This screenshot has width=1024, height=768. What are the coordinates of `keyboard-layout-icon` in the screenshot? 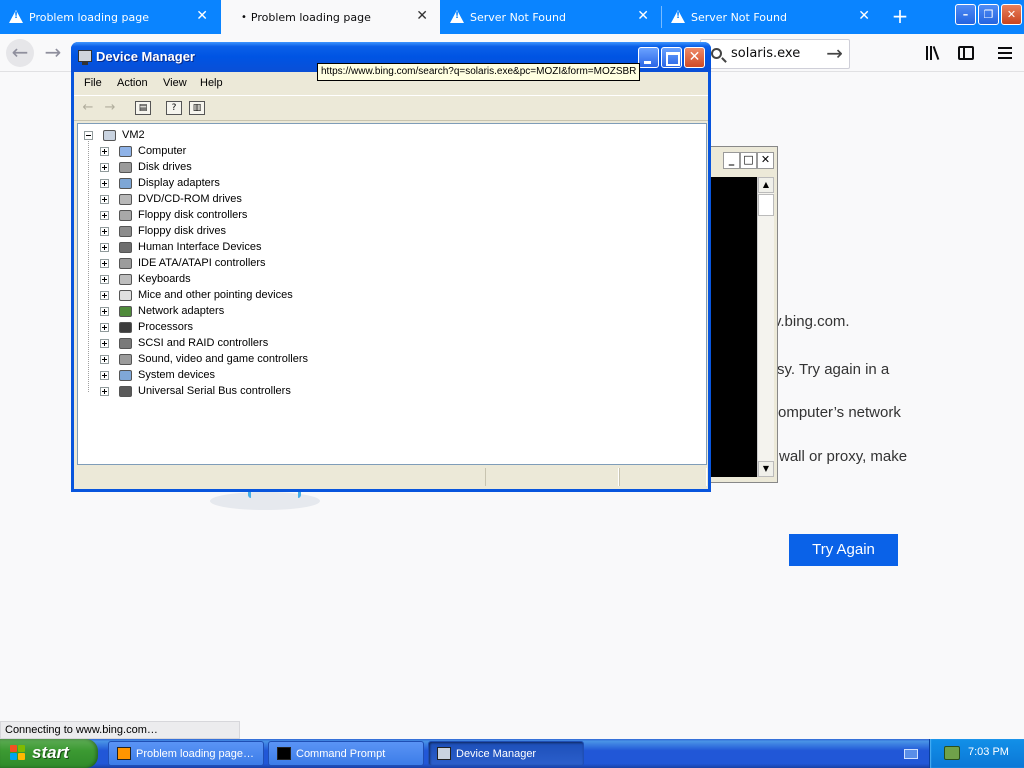 It's located at (911, 754).